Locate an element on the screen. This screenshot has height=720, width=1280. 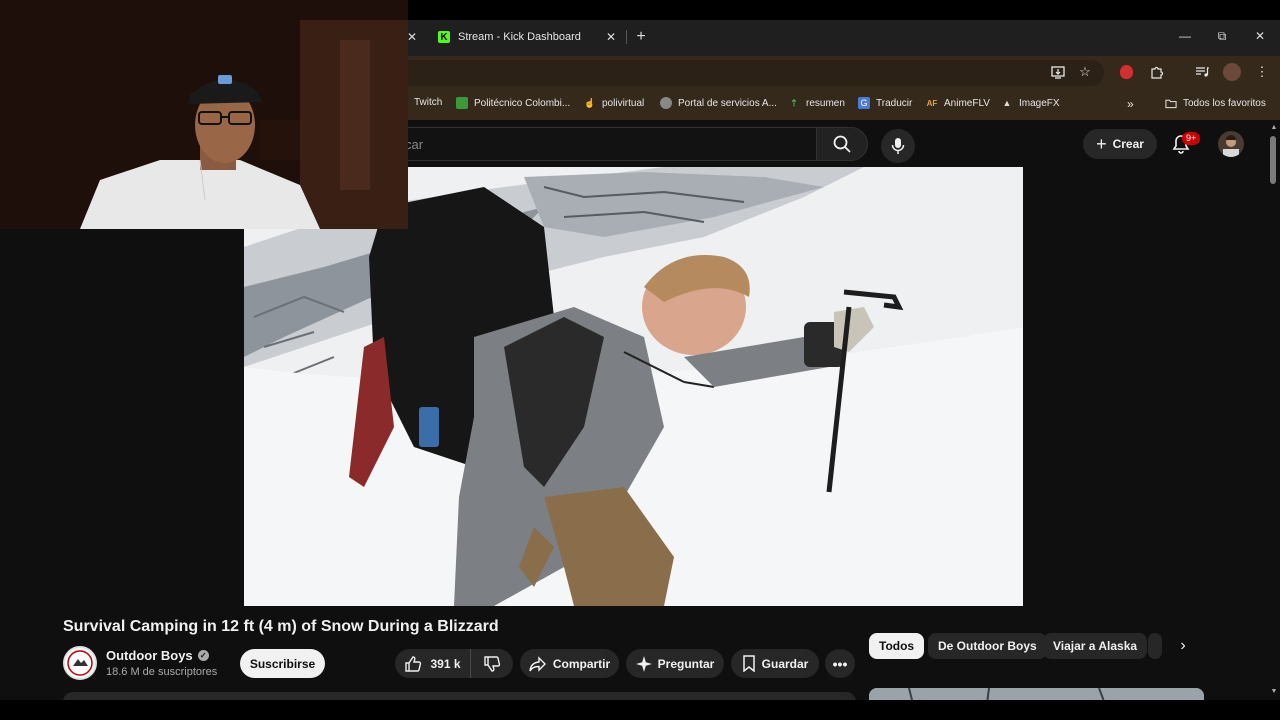
scrollbar-thumb is located at coordinates (1273, 160).